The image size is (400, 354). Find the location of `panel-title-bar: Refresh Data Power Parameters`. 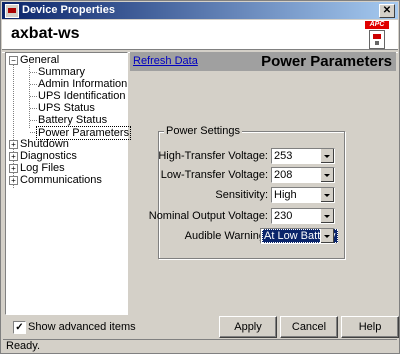

panel-title-bar: Refresh Data Power Parameters is located at coordinates (263, 61).